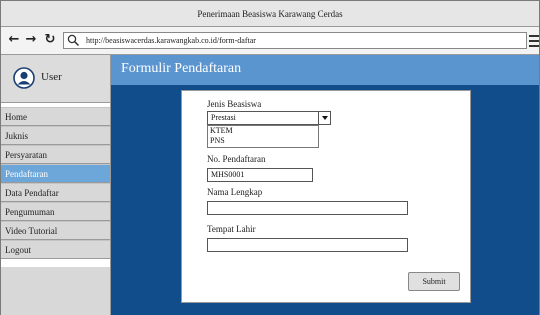  I want to click on no-pendaftaran-field: MHS0001, so click(260, 175).